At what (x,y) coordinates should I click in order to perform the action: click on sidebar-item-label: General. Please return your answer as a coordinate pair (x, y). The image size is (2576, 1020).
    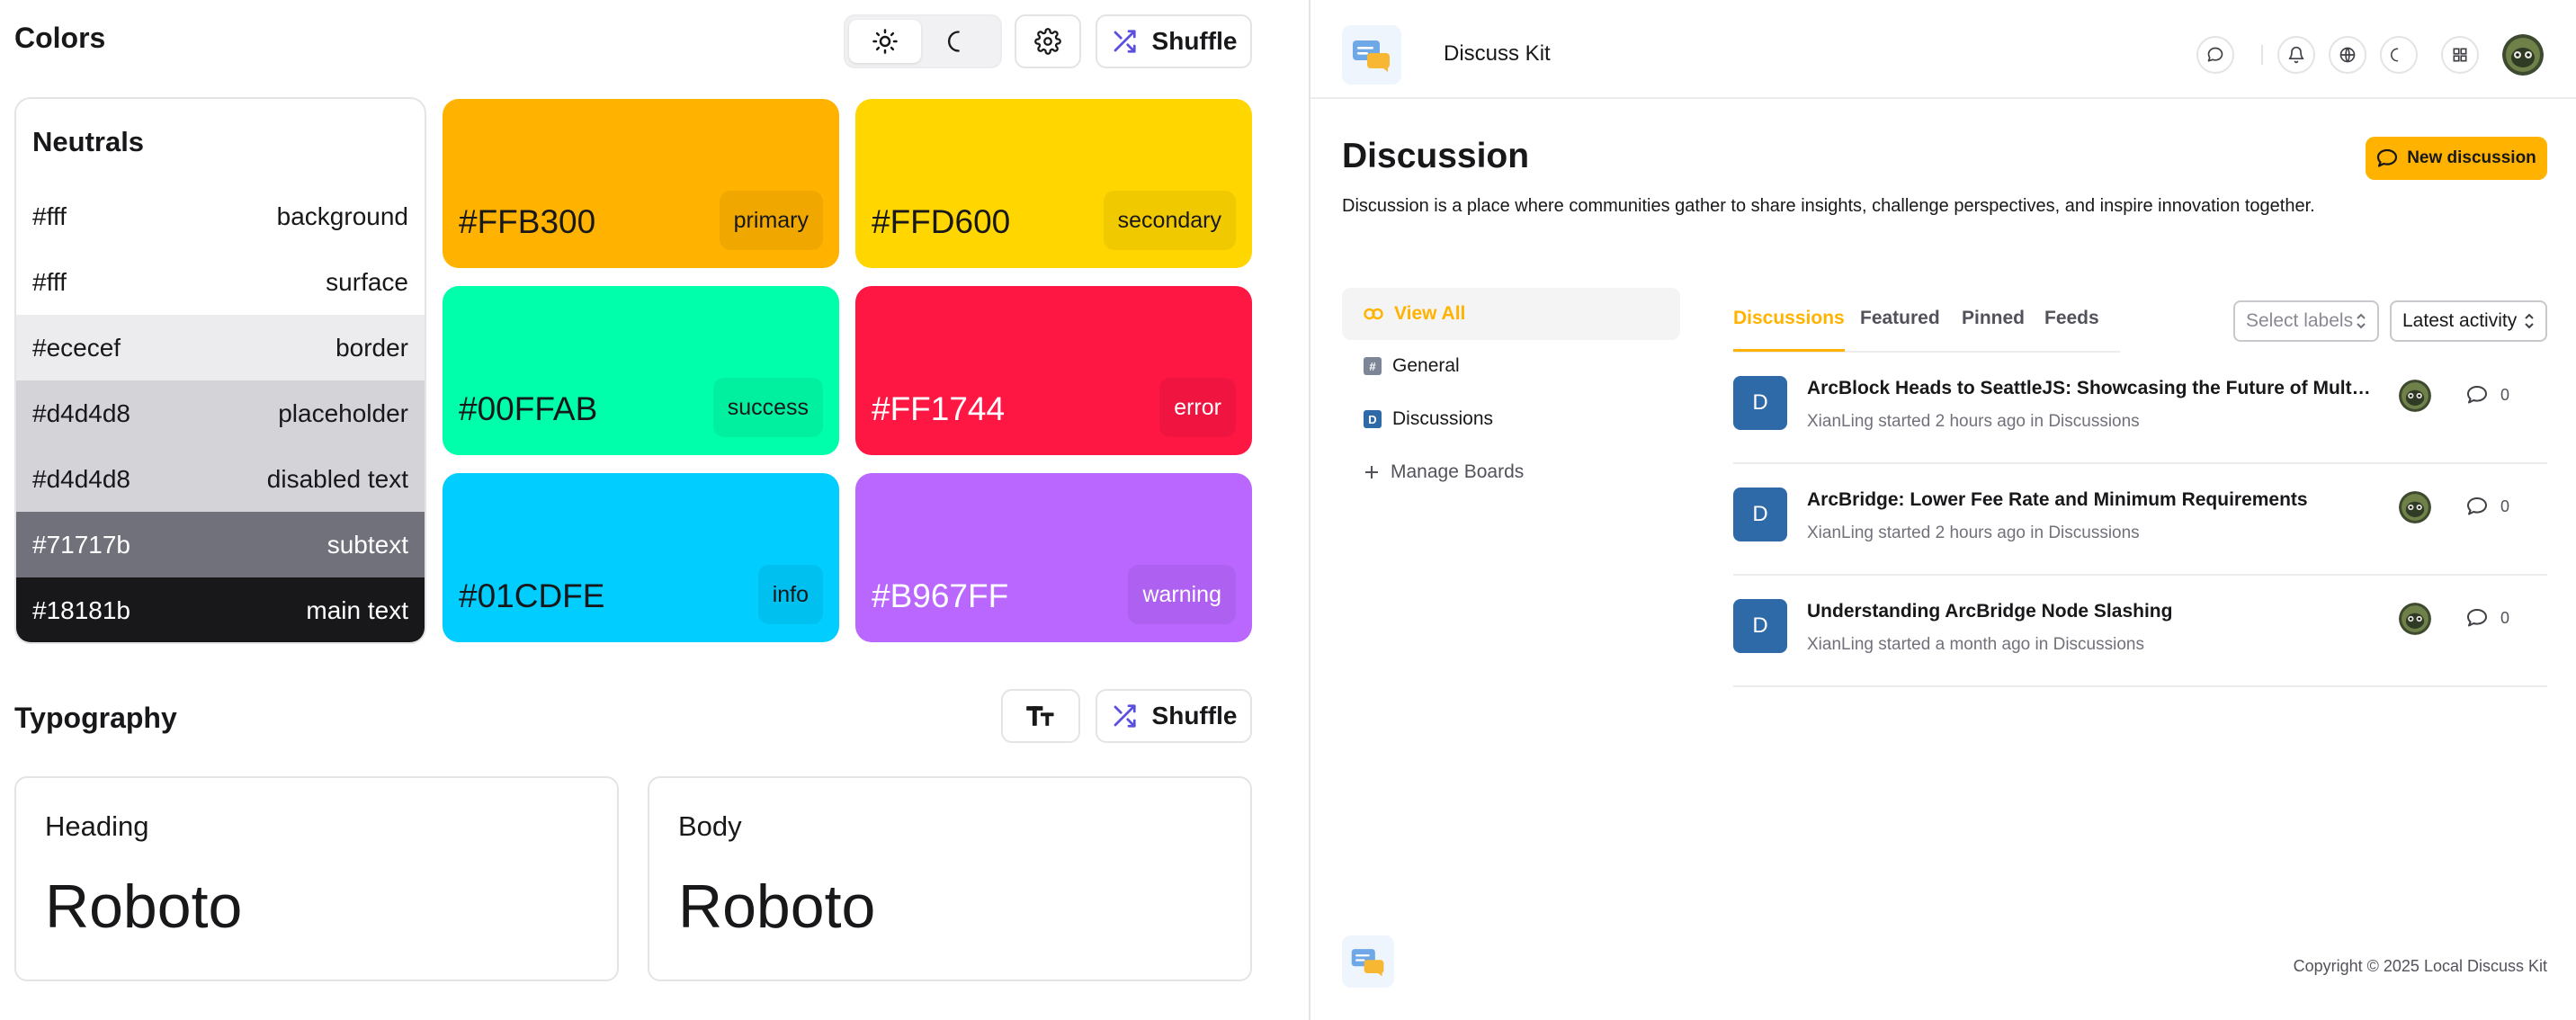
    Looking at the image, I should click on (1426, 365).